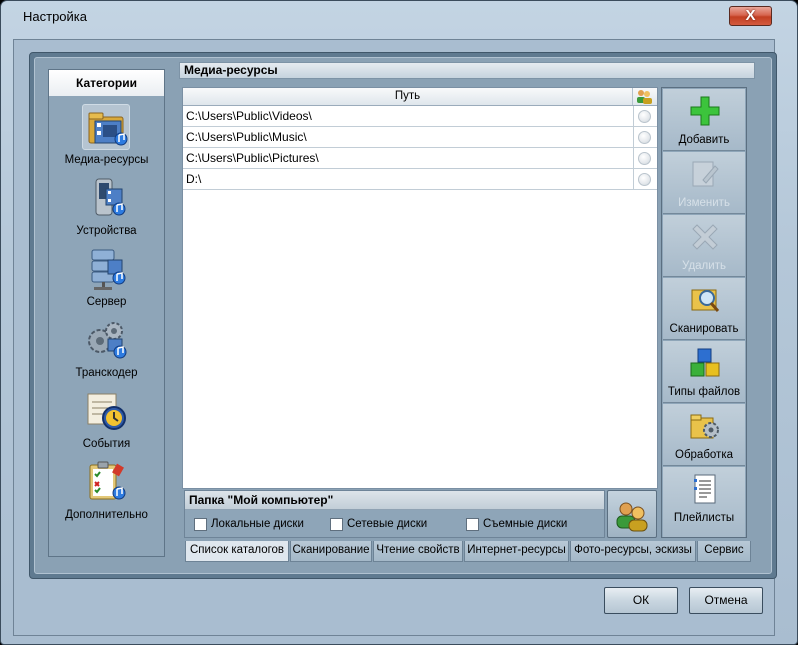  I want to click on share-users-button, so click(632, 514).